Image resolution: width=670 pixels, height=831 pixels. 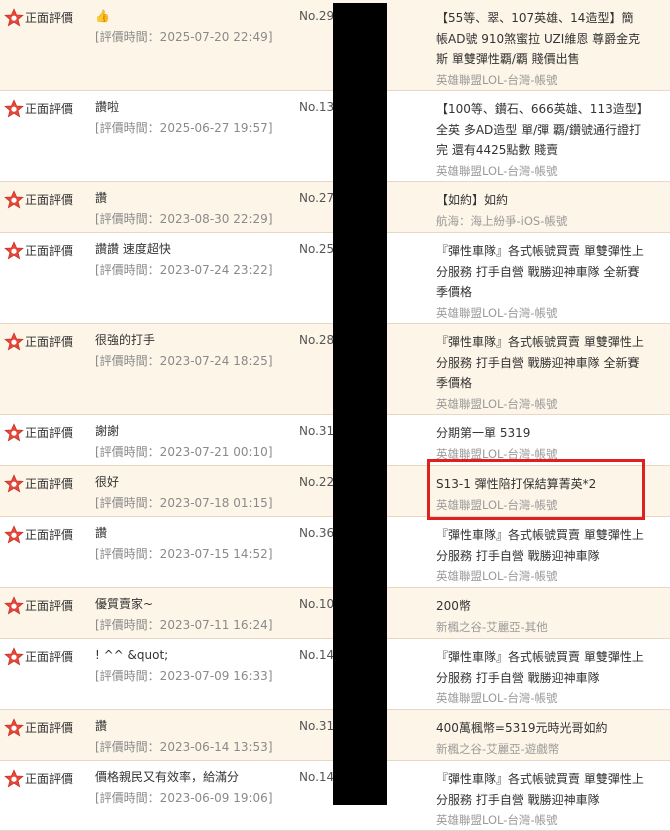 I want to click on product-info: 200幣新楓之谷-艾麗亞-其他, so click(x=540, y=616).